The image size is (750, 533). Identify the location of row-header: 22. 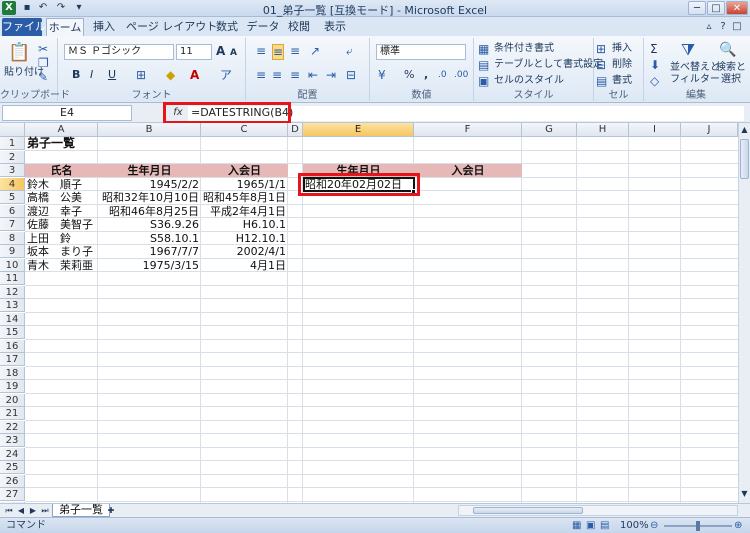
(12, 427).